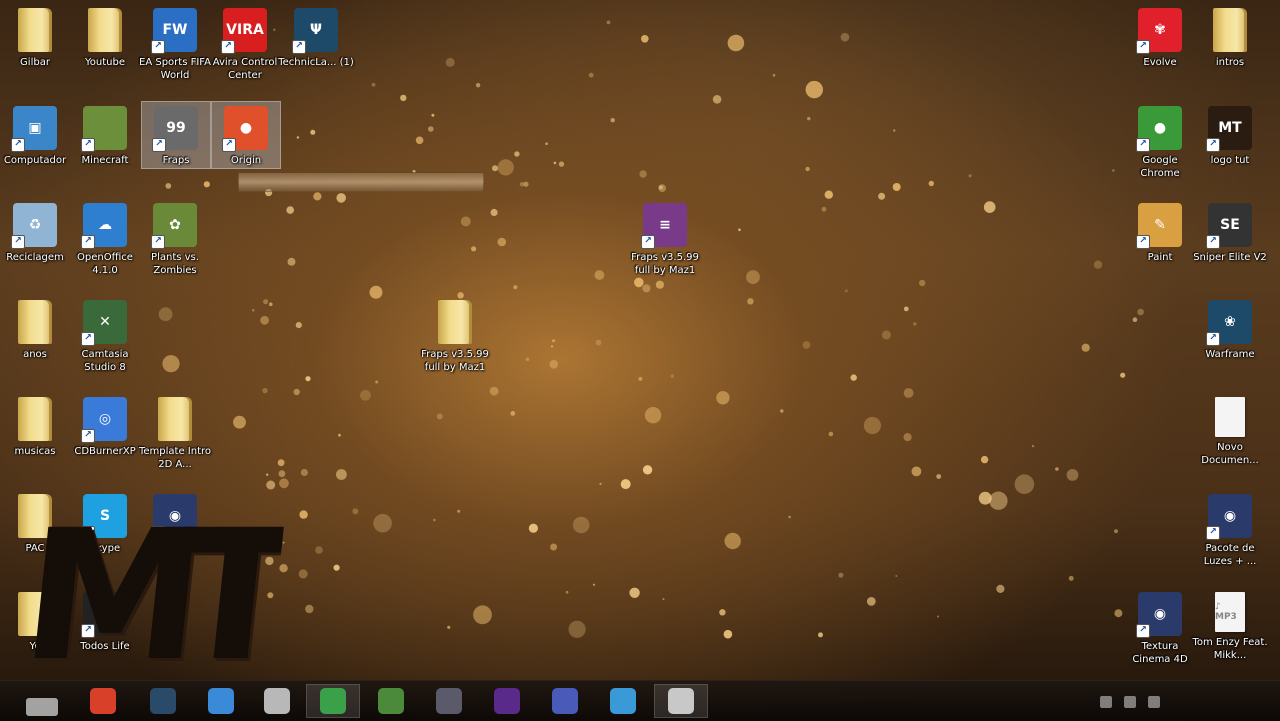 Image resolution: width=1280 pixels, height=721 pixels. What do you see at coordinates (1230, 147) in the screenshot?
I see `desktop-icon-logo-tut: MT ↗ logo tut` at bounding box center [1230, 147].